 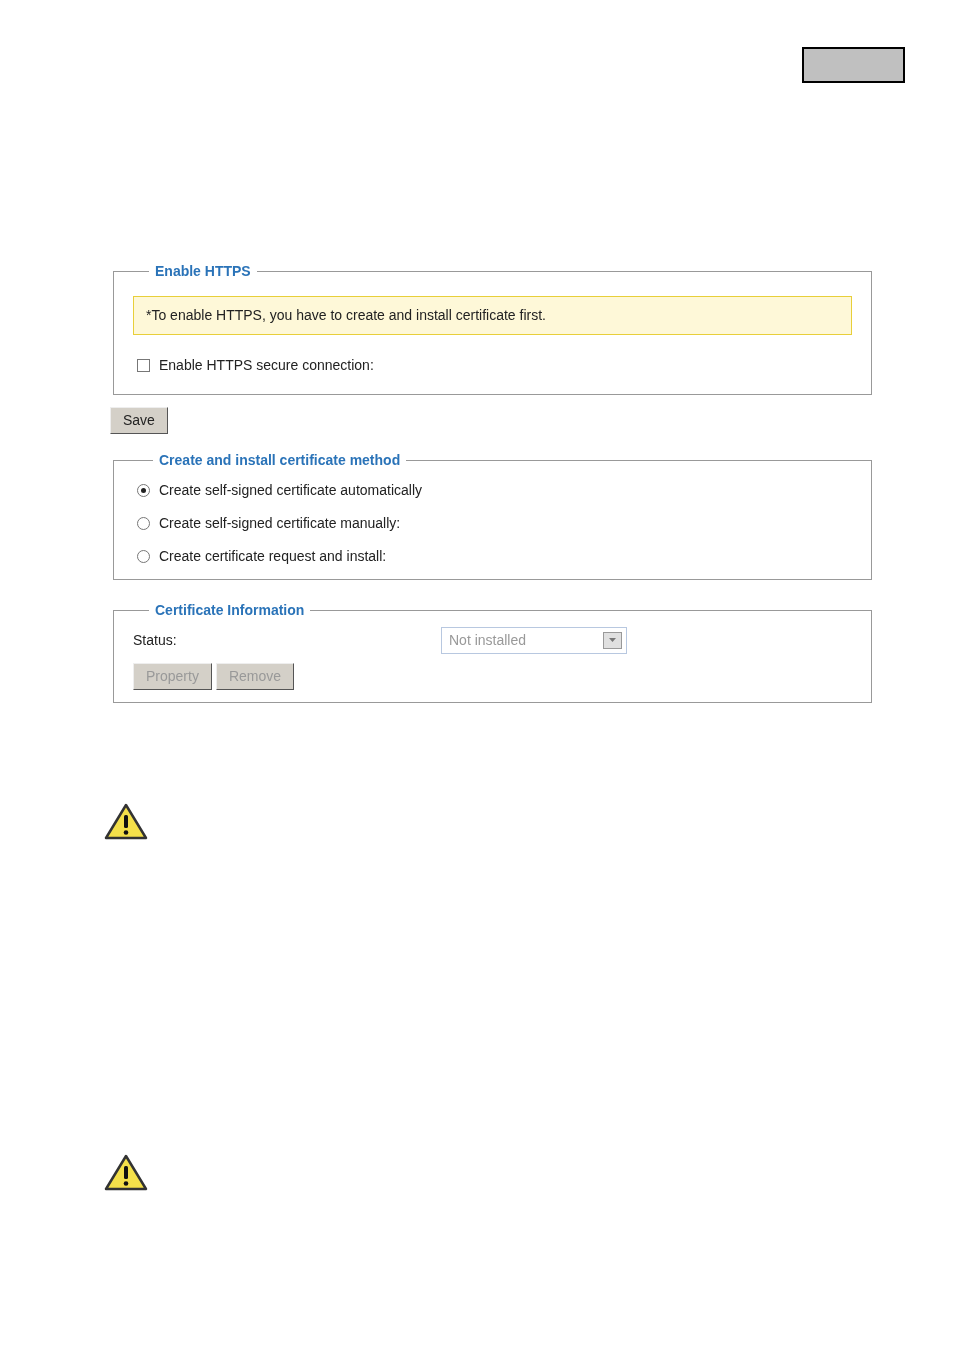 I want to click on radio-label: Create self-signed certificate automatically, so click(x=290, y=490).